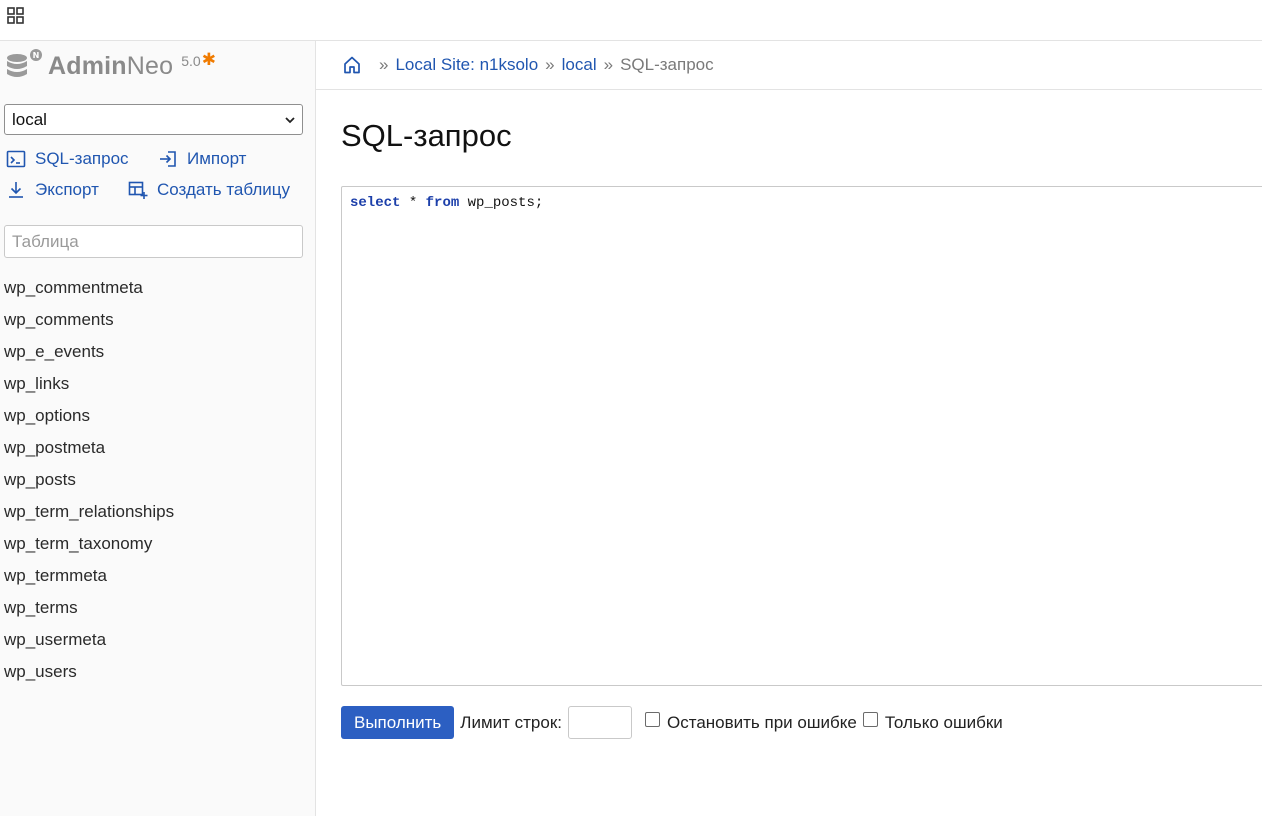  I want to click on brand-name: AdminNeo, so click(111, 66).